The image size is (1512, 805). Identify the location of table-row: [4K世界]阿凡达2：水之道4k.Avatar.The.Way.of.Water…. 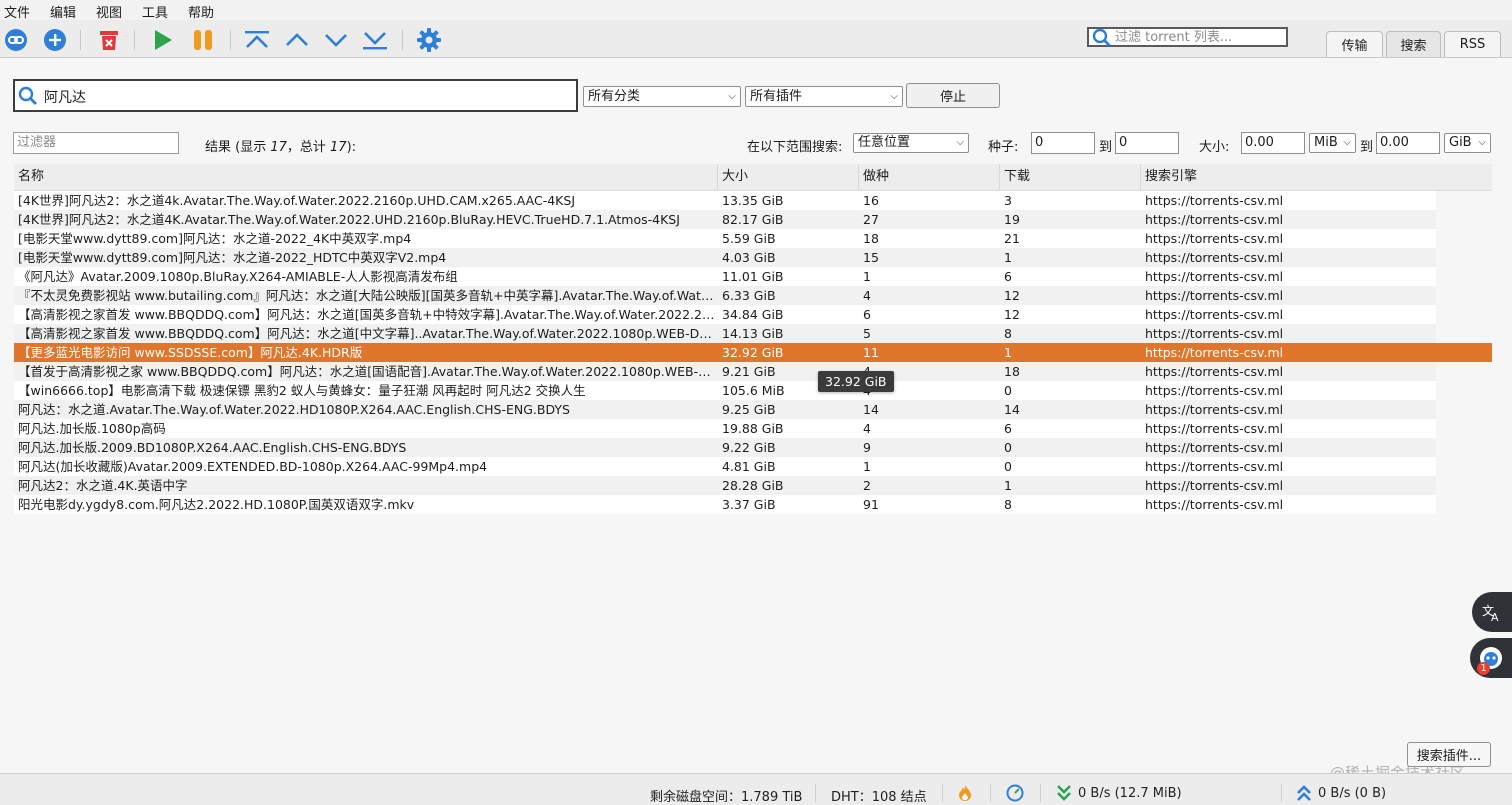
(725, 200).